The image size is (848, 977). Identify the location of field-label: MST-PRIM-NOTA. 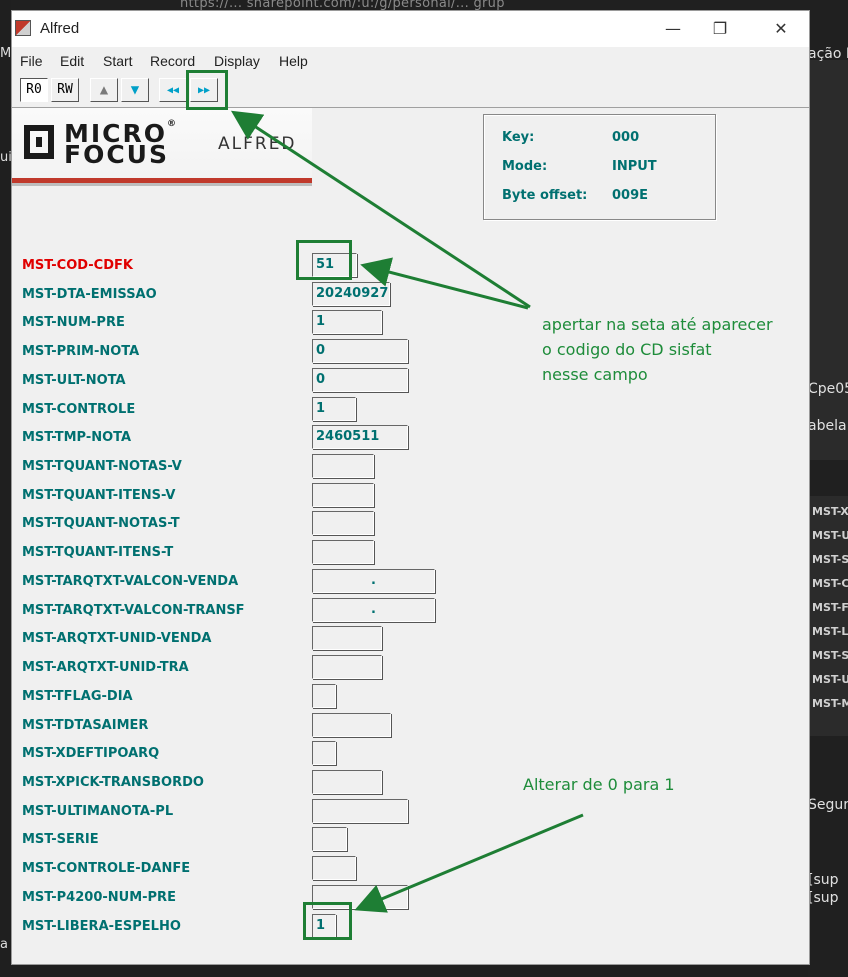
(81, 351).